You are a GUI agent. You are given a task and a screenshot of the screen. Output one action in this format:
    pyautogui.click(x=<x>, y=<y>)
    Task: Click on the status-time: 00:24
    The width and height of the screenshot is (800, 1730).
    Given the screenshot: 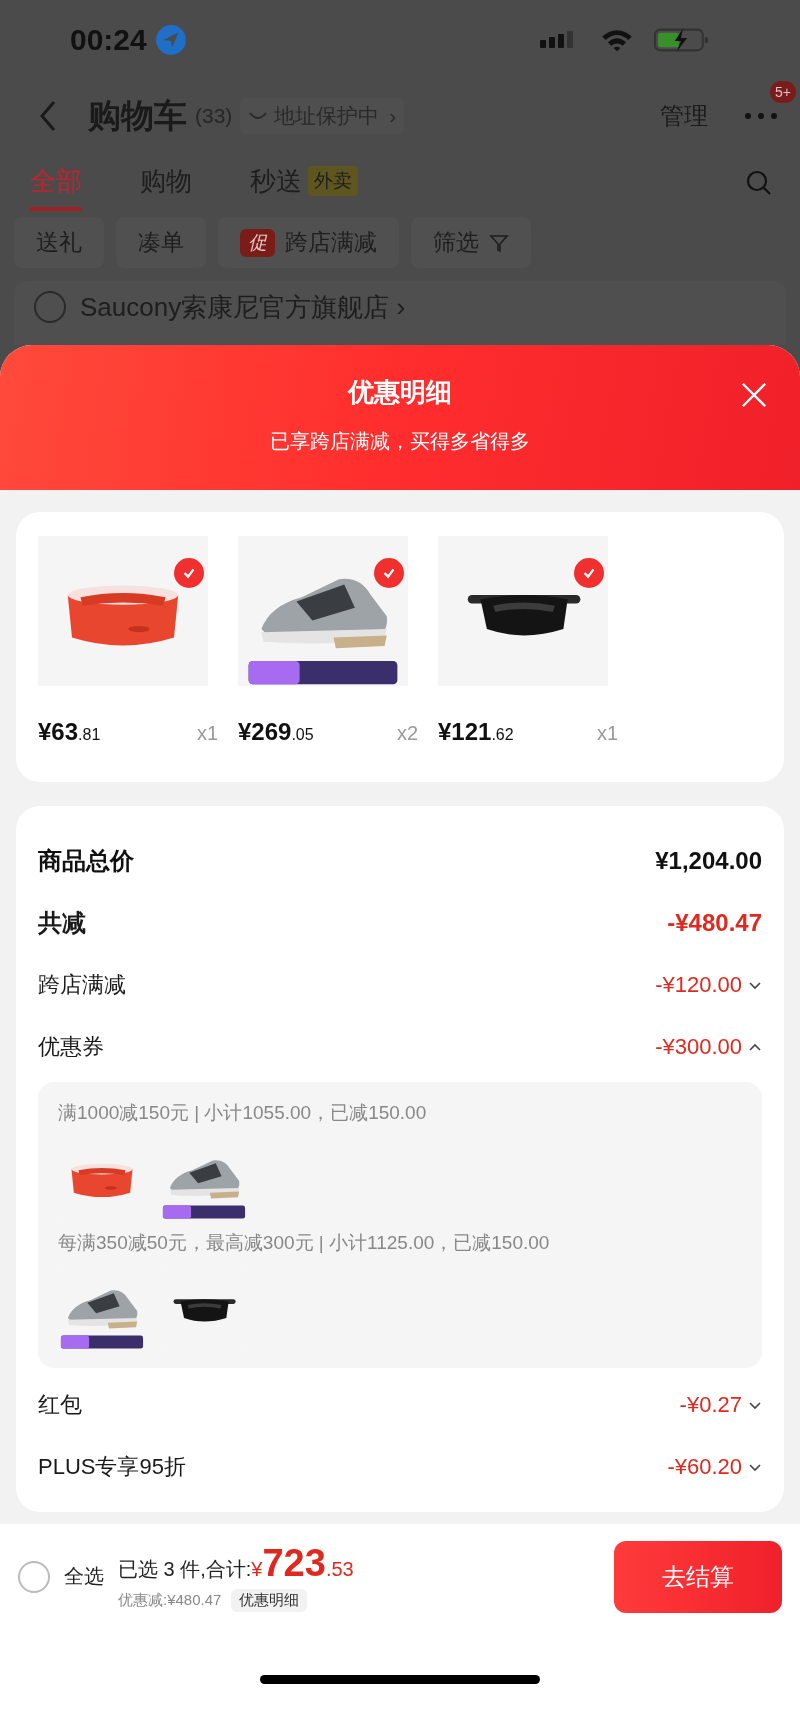 What is the action you would take?
    pyautogui.click(x=108, y=40)
    